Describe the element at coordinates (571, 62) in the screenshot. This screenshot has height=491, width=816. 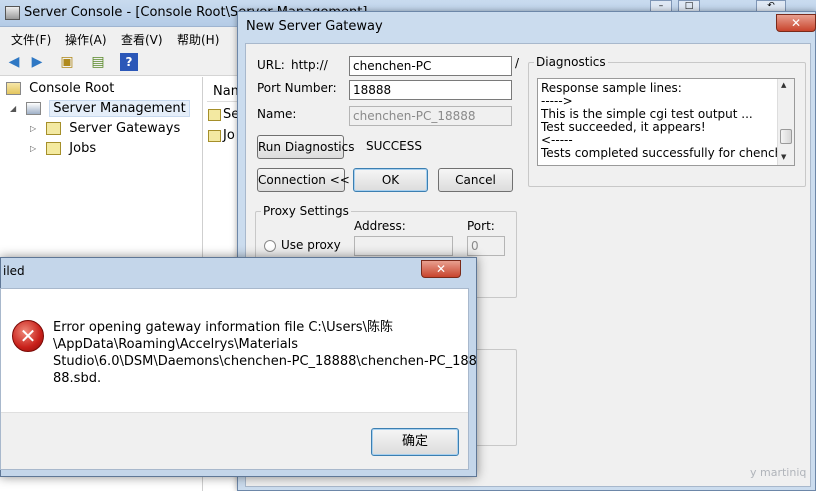
I see `diagnostics-caption: Diagnostics` at that location.